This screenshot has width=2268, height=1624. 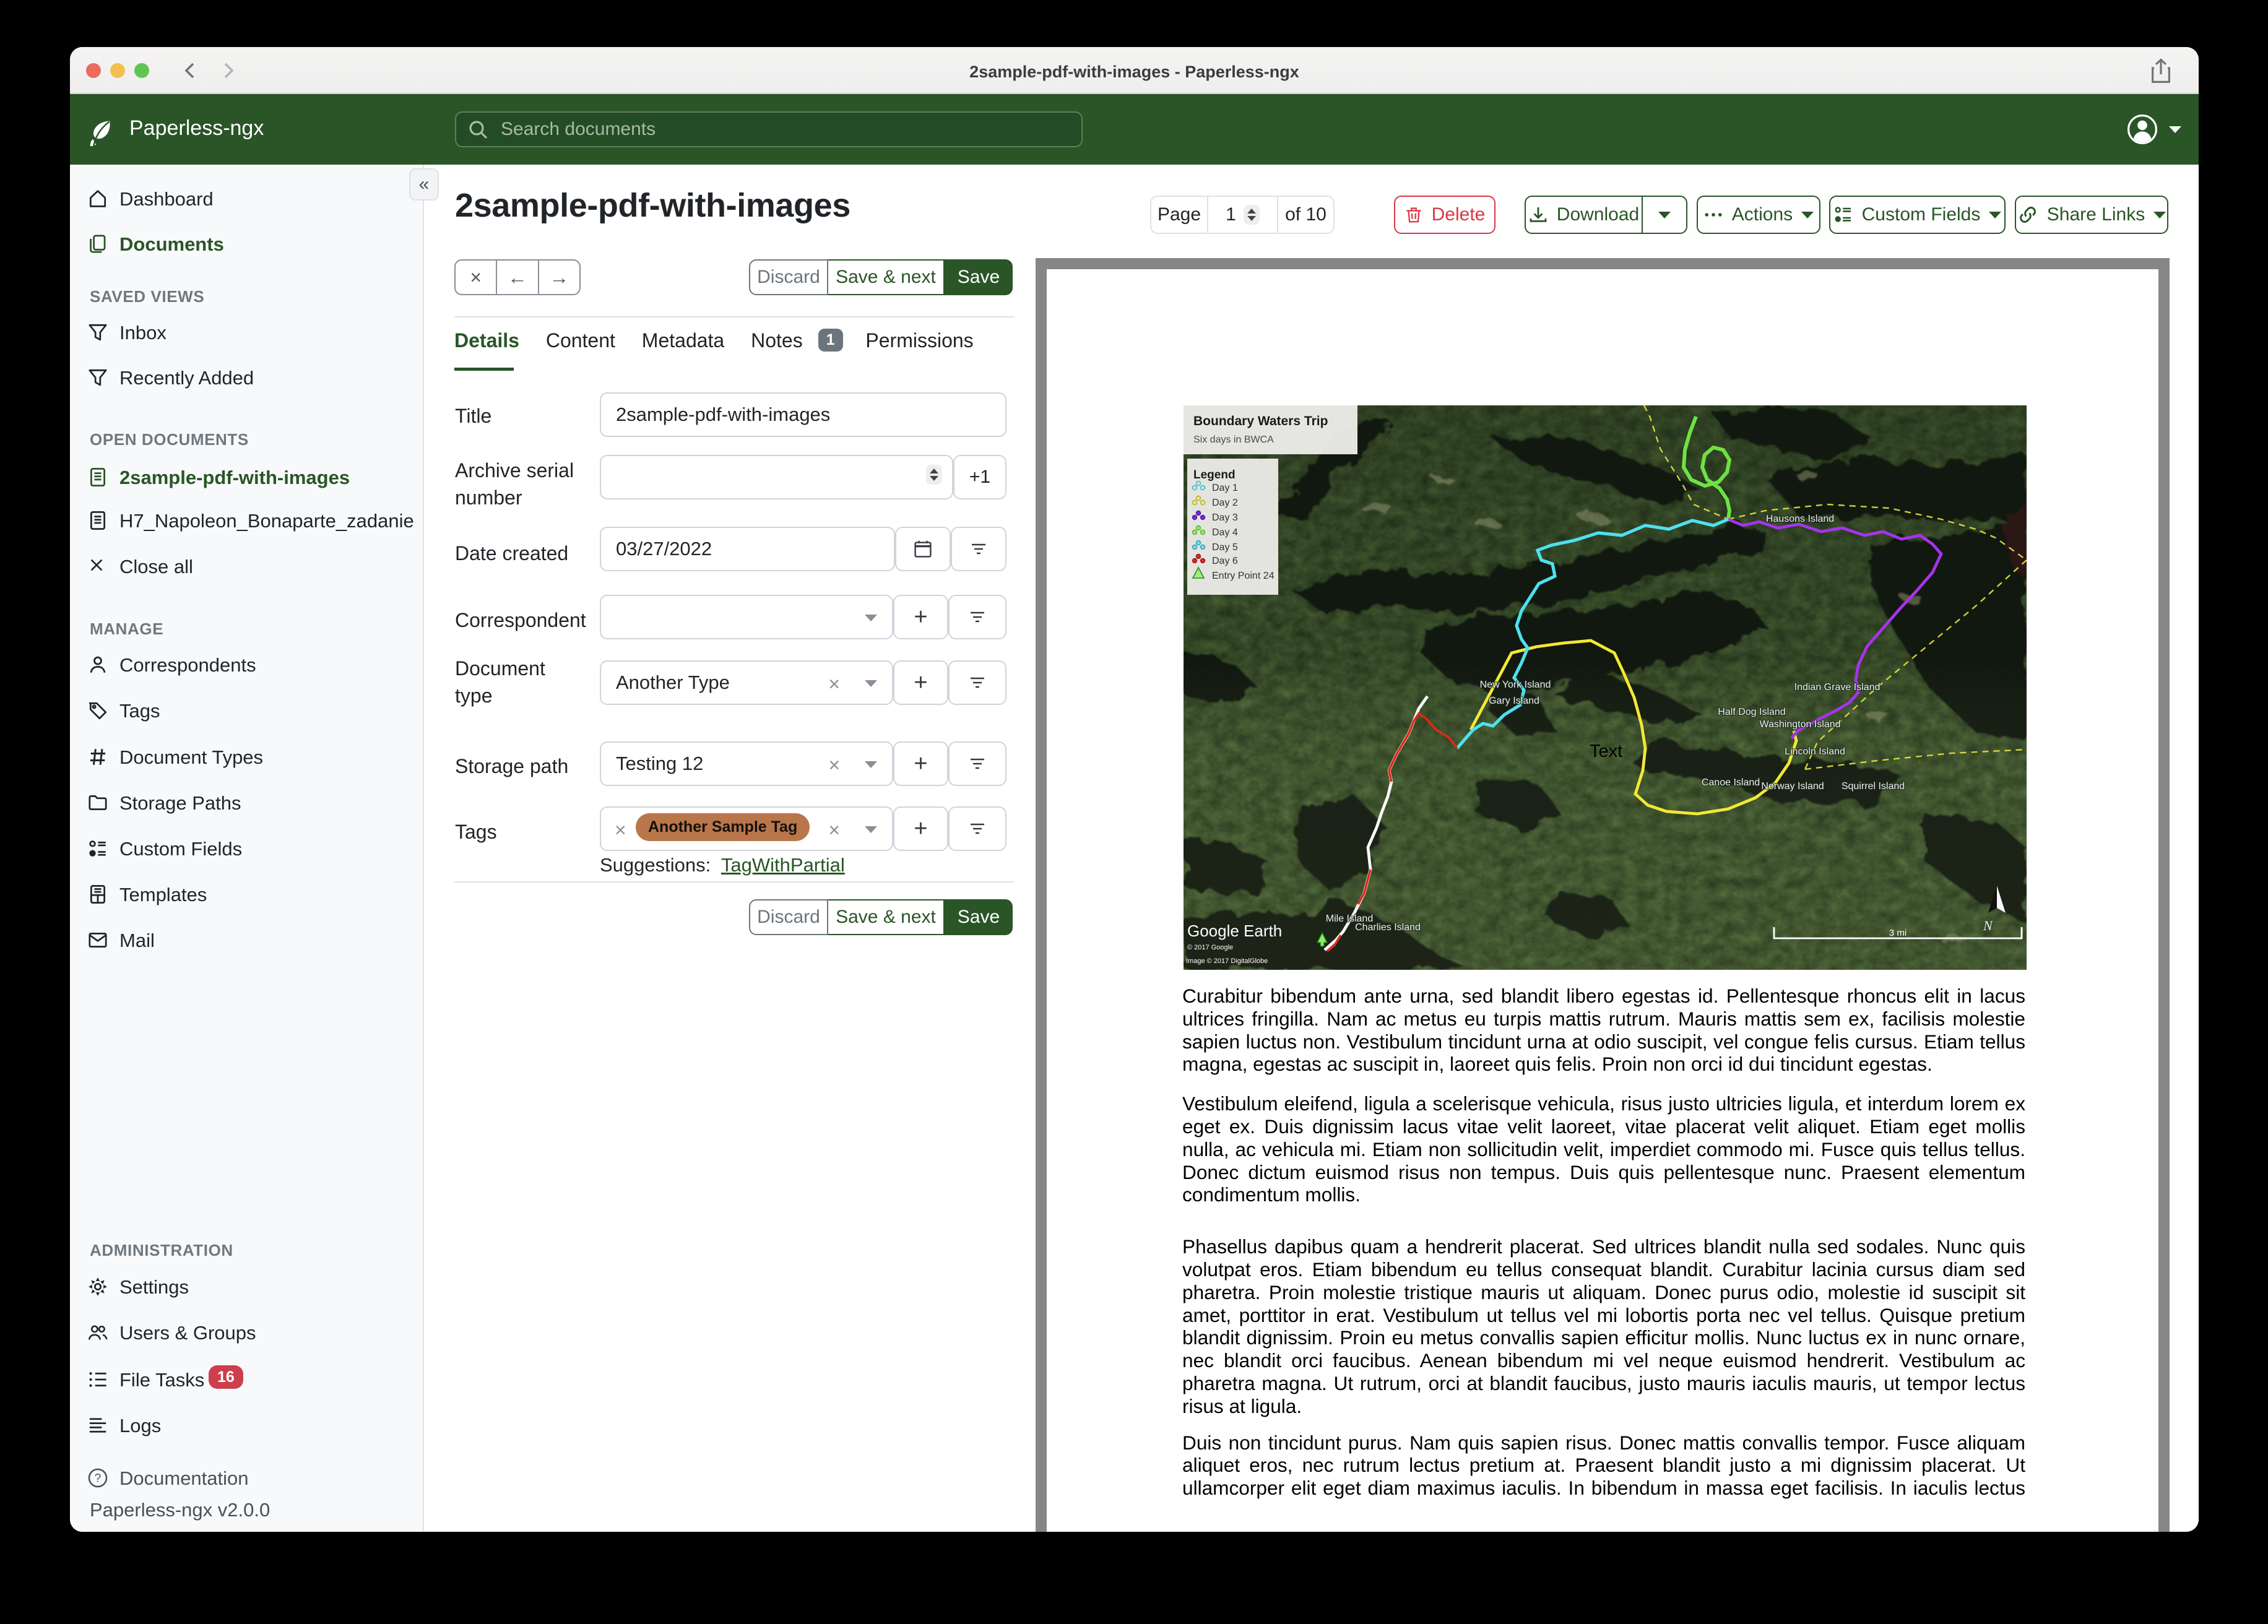 What do you see at coordinates (1214, 475) in the screenshot?
I see `svg-text: Legend` at bounding box center [1214, 475].